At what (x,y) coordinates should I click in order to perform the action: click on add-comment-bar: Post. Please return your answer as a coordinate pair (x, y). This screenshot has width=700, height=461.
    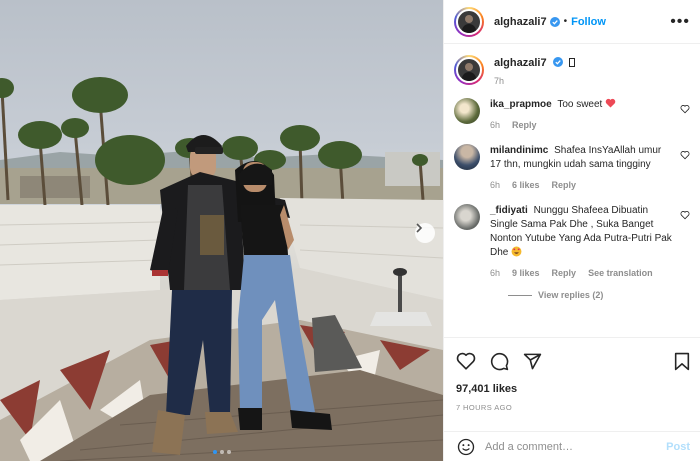
    Looking at the image, I should click on (572, 446).